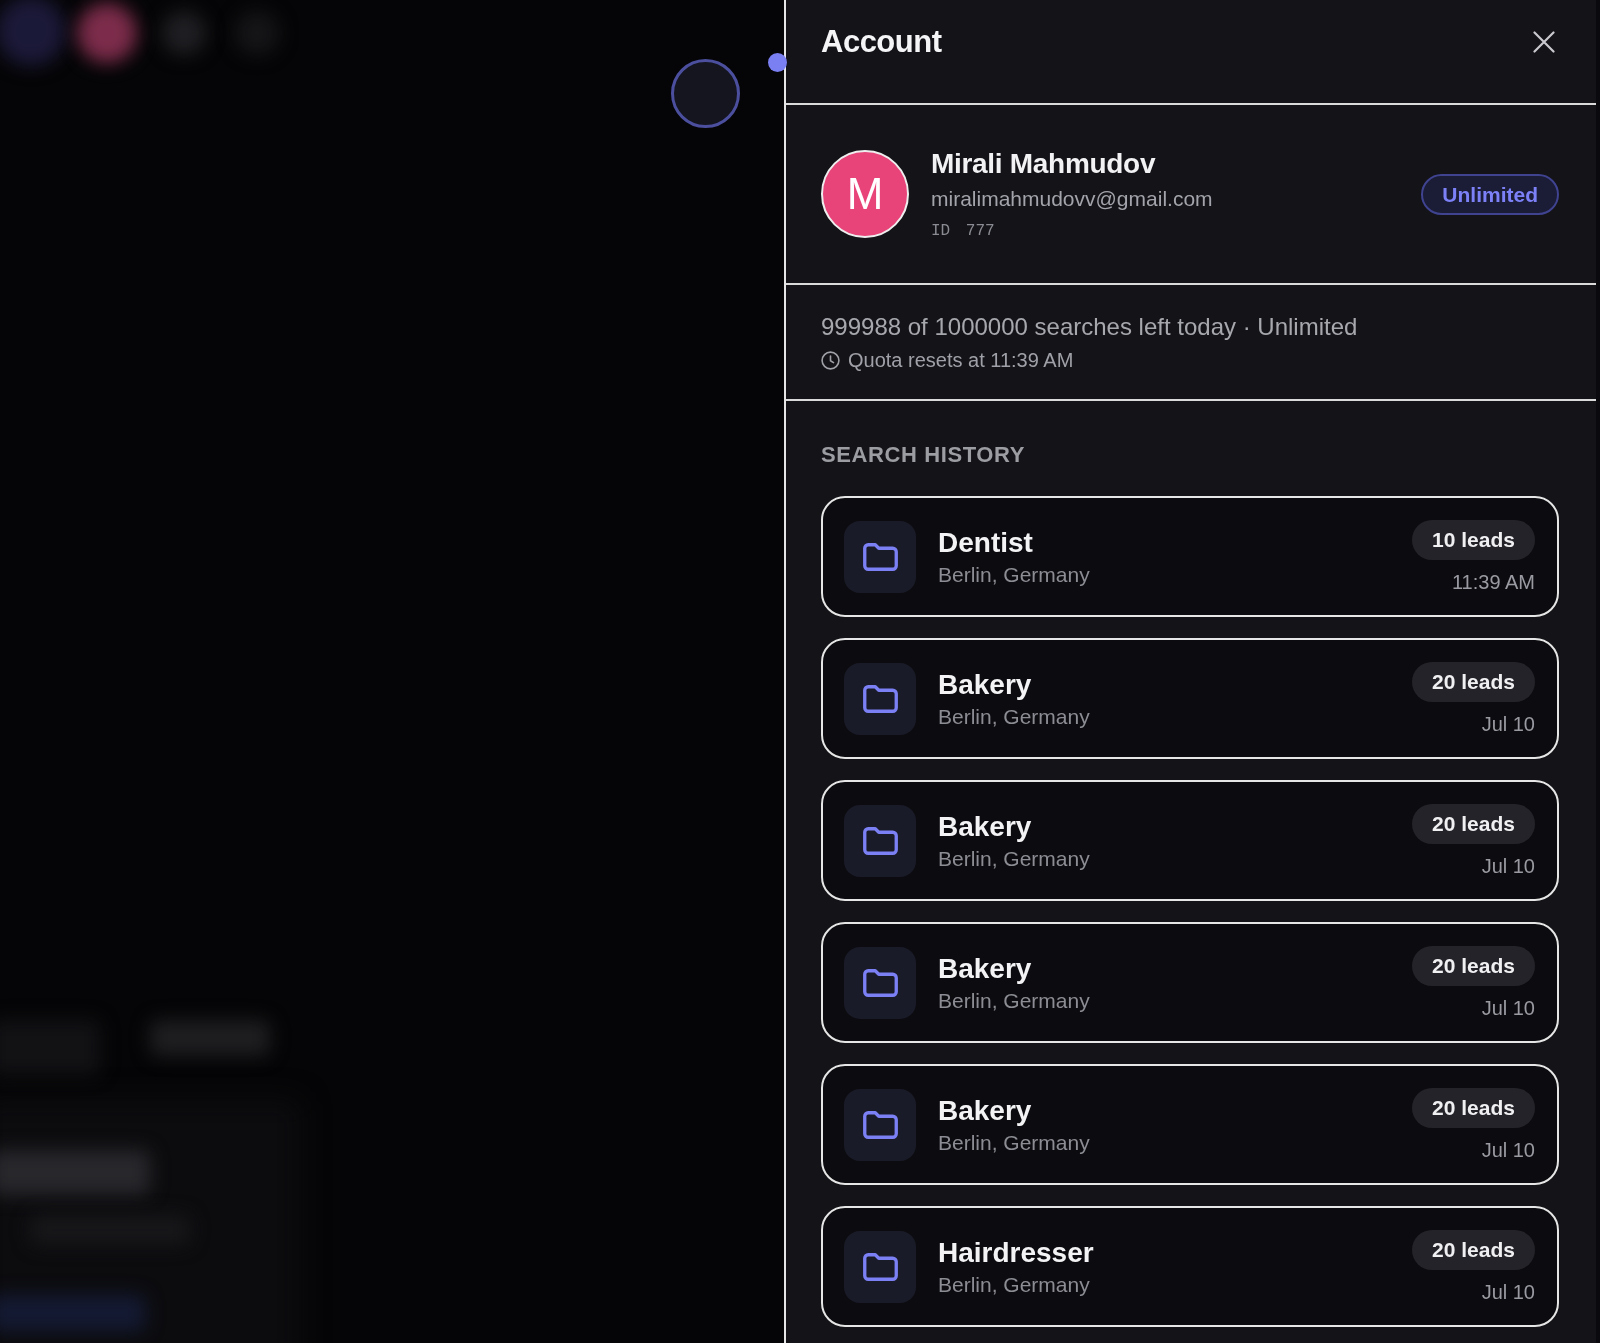 Image resolution: width=1600 pixels, height=1343 pixels. Describe the element at coordinates (923, 455) in the screenshot. I see `section-heading: SEARCH HISTORY` at that location.